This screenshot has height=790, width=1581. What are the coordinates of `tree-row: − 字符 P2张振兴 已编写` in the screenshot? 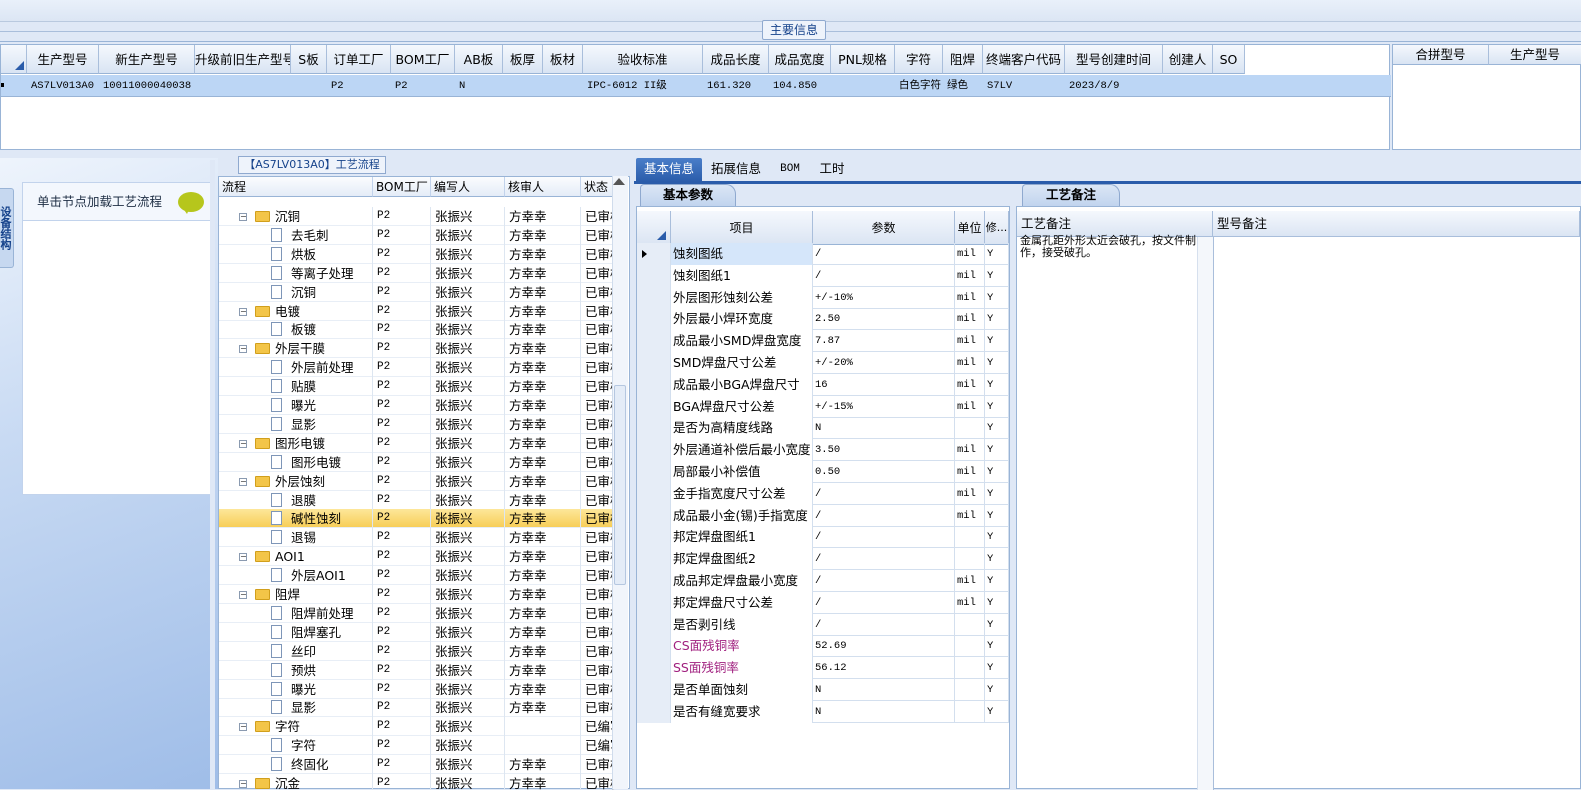 It's located at (417, 727).